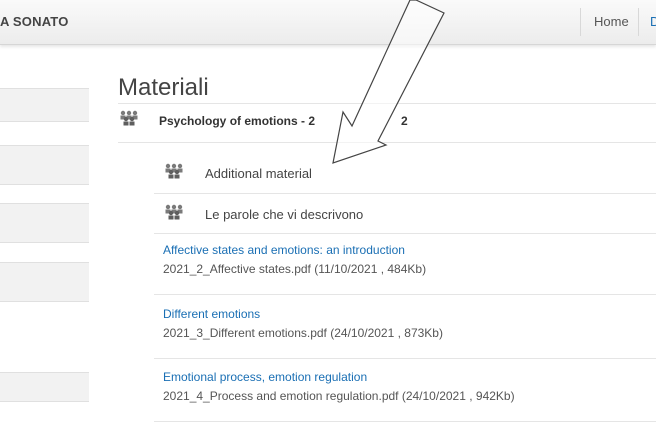 The height and width of the screenshot is (431, 656). I want to click on file-link-emotional-process: Emotional process, emotion regulation, so click(265, 377).